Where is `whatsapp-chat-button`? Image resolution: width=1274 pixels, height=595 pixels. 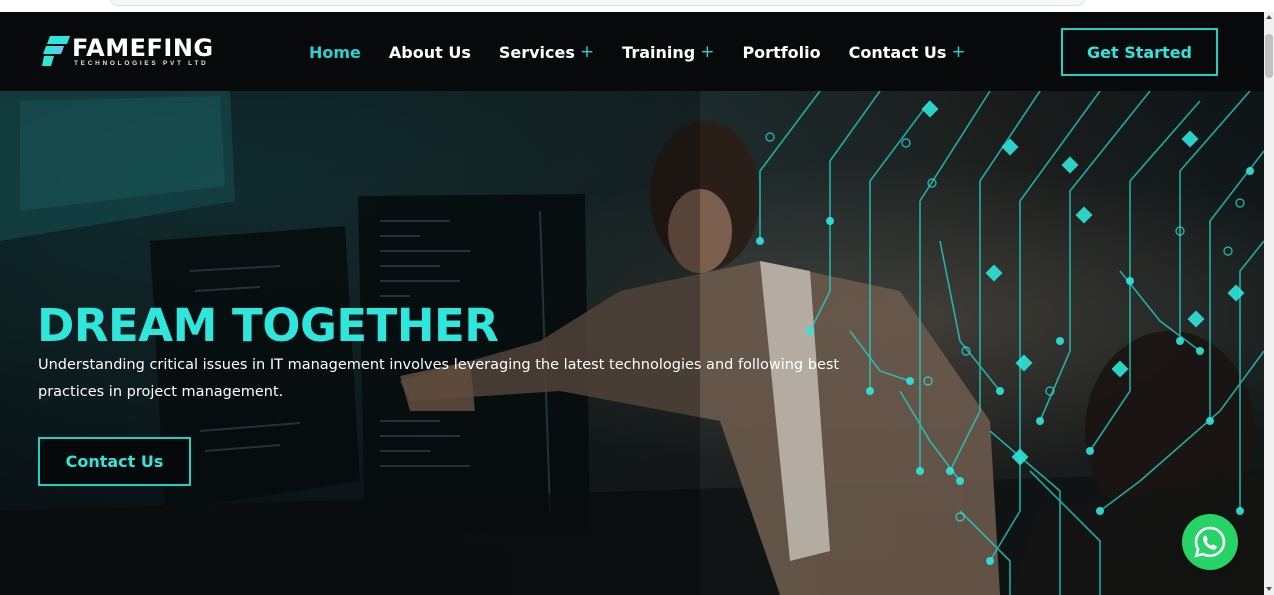
whatsapp-chat-button is located at coordinates (1210, 542).